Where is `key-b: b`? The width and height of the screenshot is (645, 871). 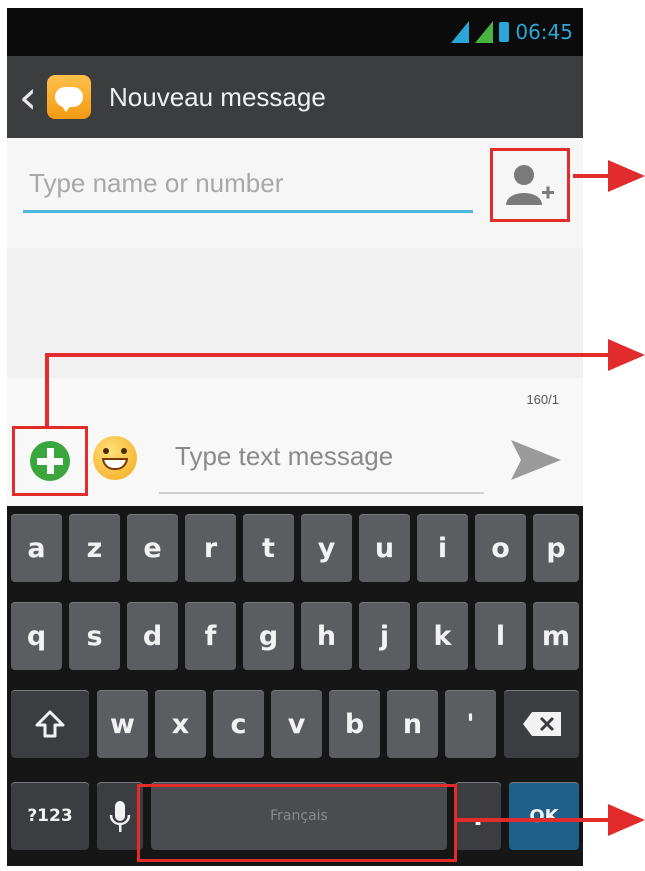
key-b: b is located at coordinates (354, 724).